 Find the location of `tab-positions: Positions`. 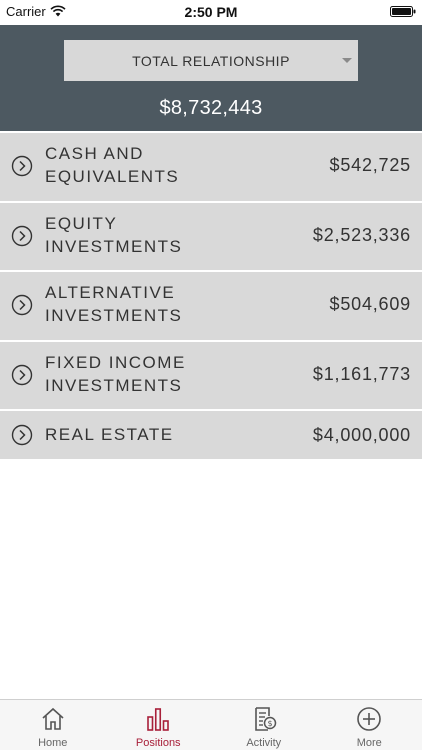

tab-positions: Positions is located at coordinates (159, 725).